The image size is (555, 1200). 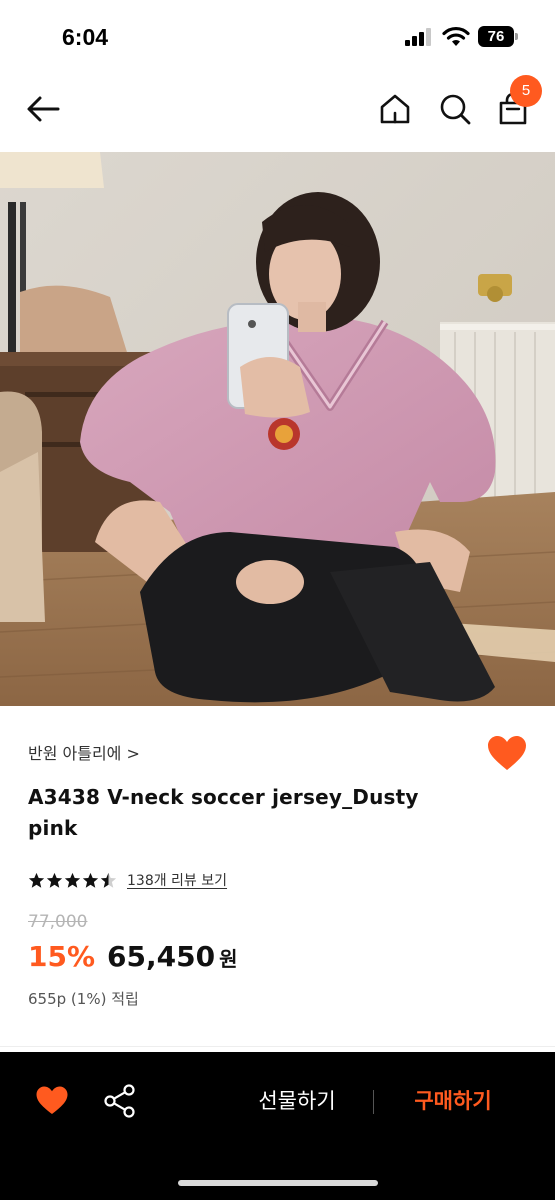 What do you see at coordinates (177, 880) in the screenshot?
I see `review-link: 138개 리뷰 보기` at bounding box center [177, 880].